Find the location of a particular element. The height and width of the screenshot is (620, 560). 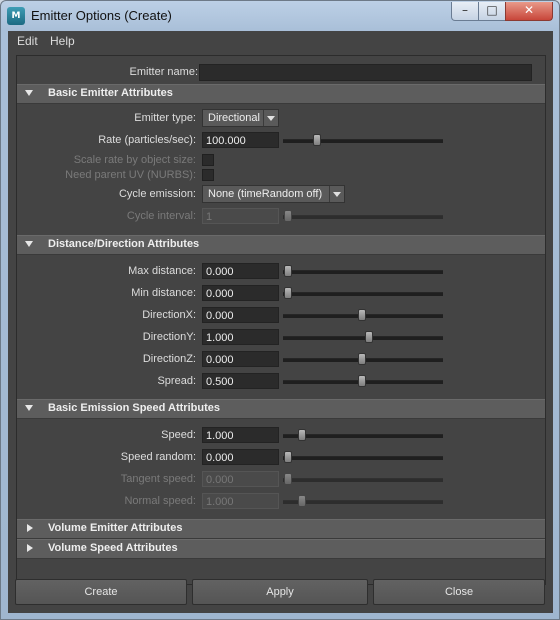

tangent-speed-slider-thumb is located at coordinates (288, 479).